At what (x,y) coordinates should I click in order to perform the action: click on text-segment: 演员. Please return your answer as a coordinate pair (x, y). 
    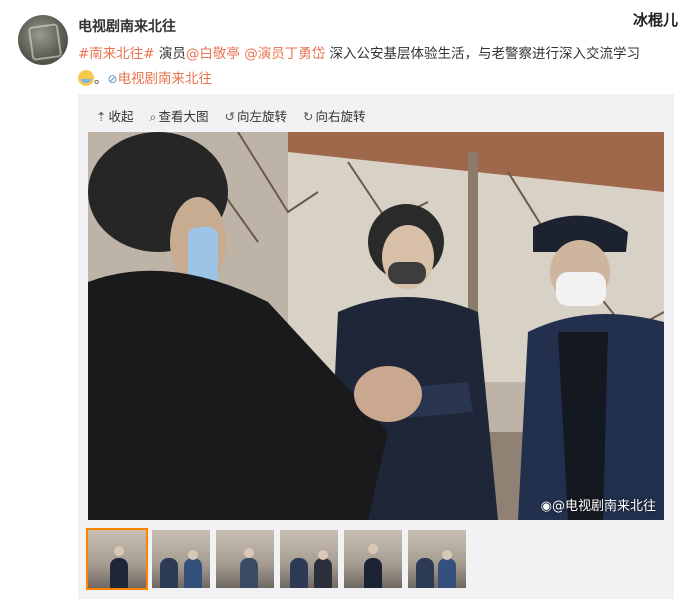
    Looking at the image, I should click on (170, 54).